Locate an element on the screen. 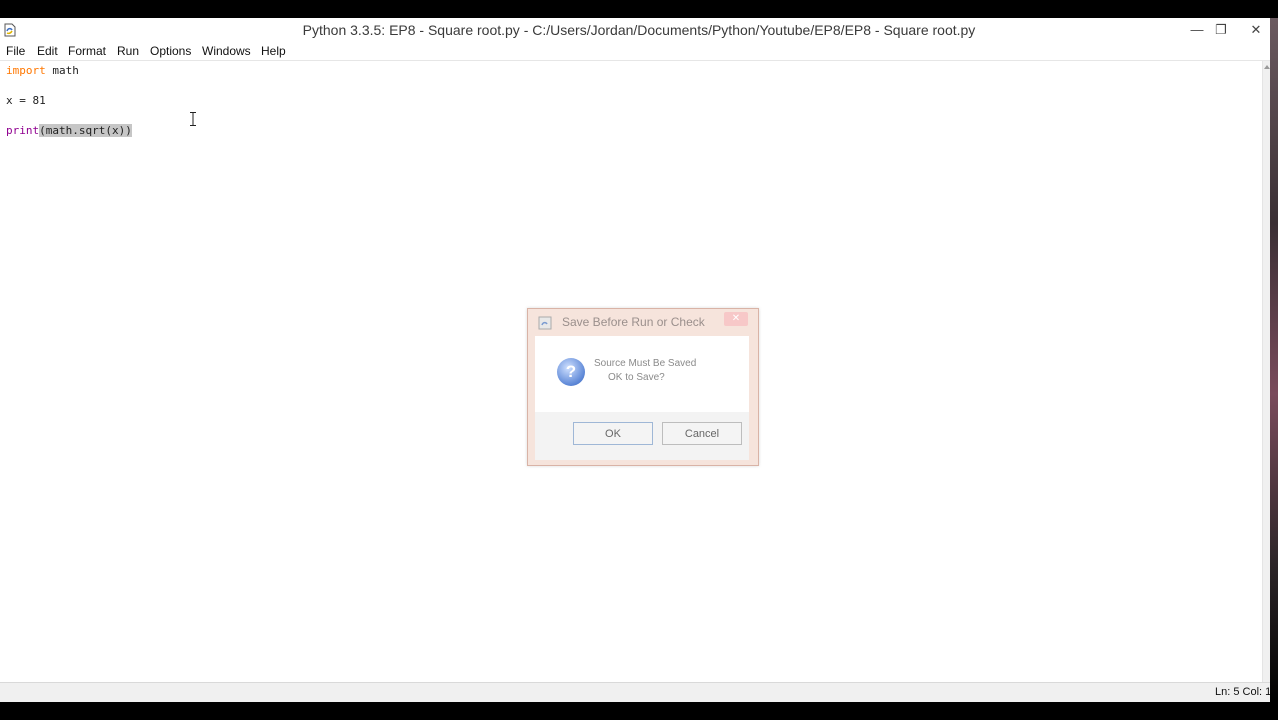 The image size is (1278, 720). ibeam-cursor-icon is located at coordinates (193, 119).